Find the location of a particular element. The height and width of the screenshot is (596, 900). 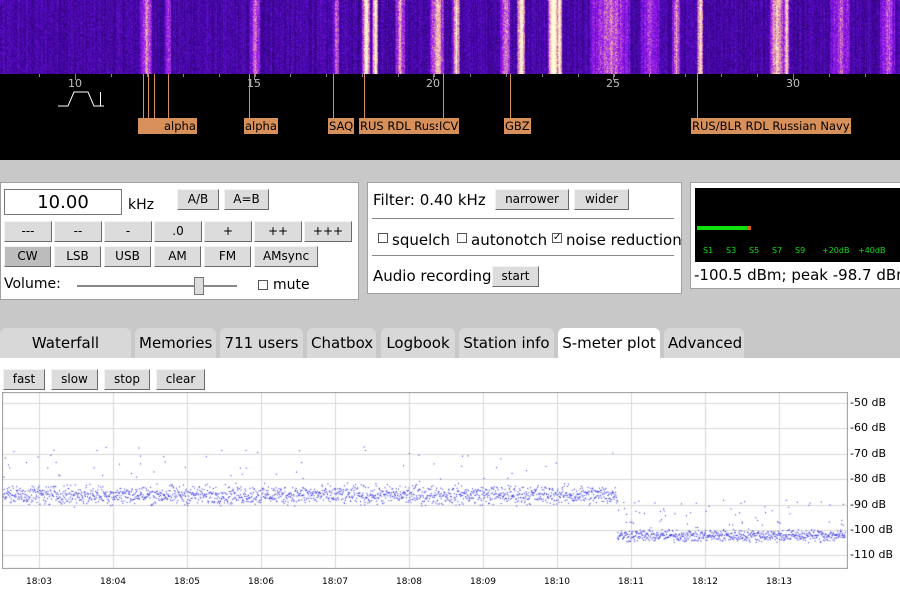

tab-711-users: 711 users is located at coordinates (261, 343).